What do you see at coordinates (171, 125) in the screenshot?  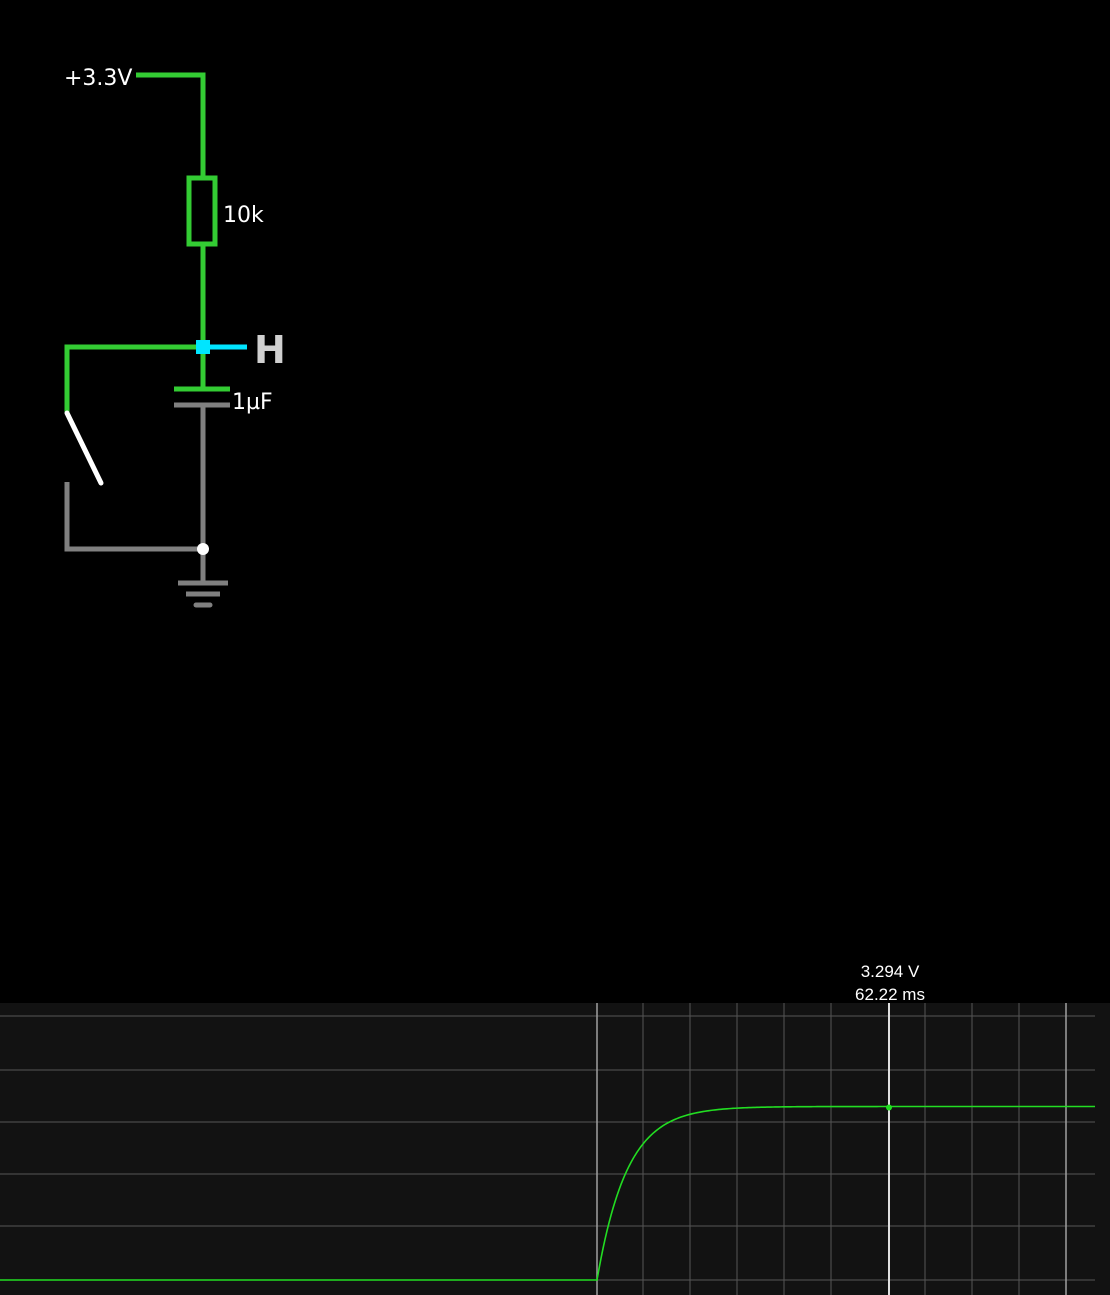 I see `supply-wire` at bounding box center [171, 125].